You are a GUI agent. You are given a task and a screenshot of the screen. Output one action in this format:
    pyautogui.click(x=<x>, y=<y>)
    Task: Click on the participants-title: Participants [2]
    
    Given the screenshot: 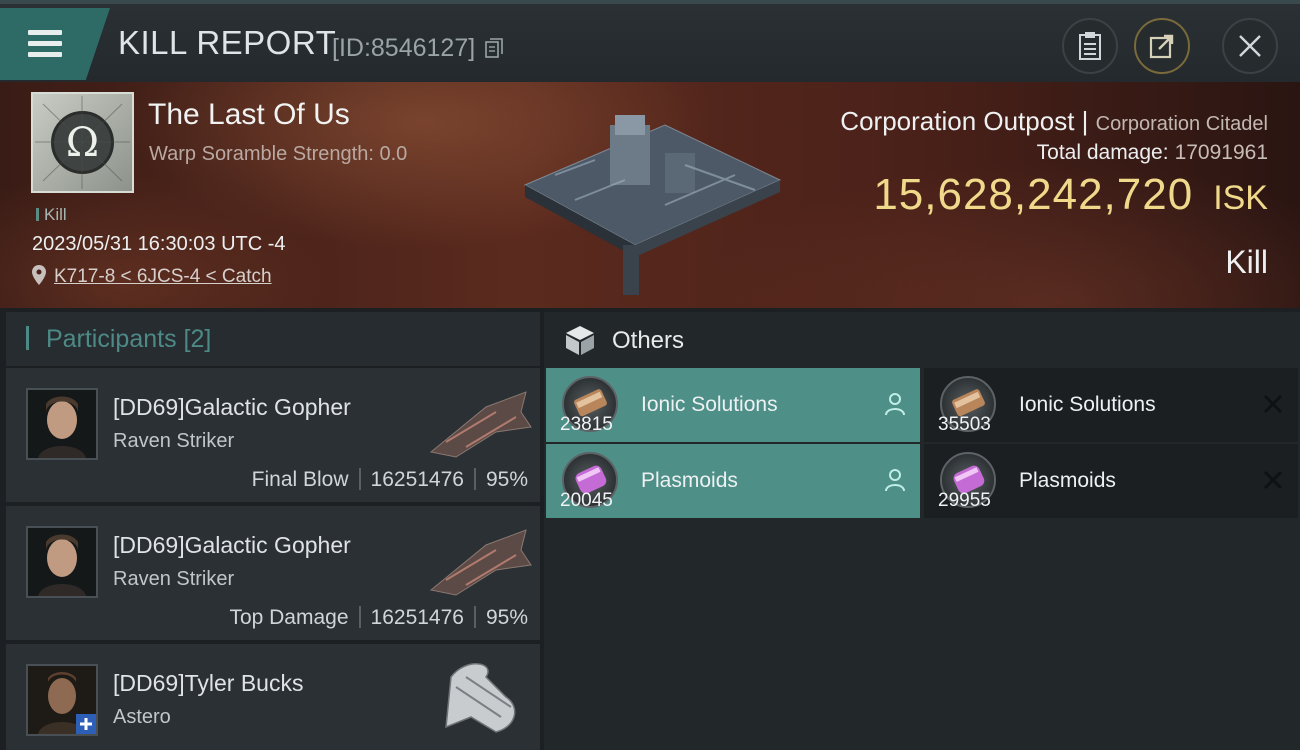 What is the action you would take?
    pyautogui.click(x=118, y=339)
    